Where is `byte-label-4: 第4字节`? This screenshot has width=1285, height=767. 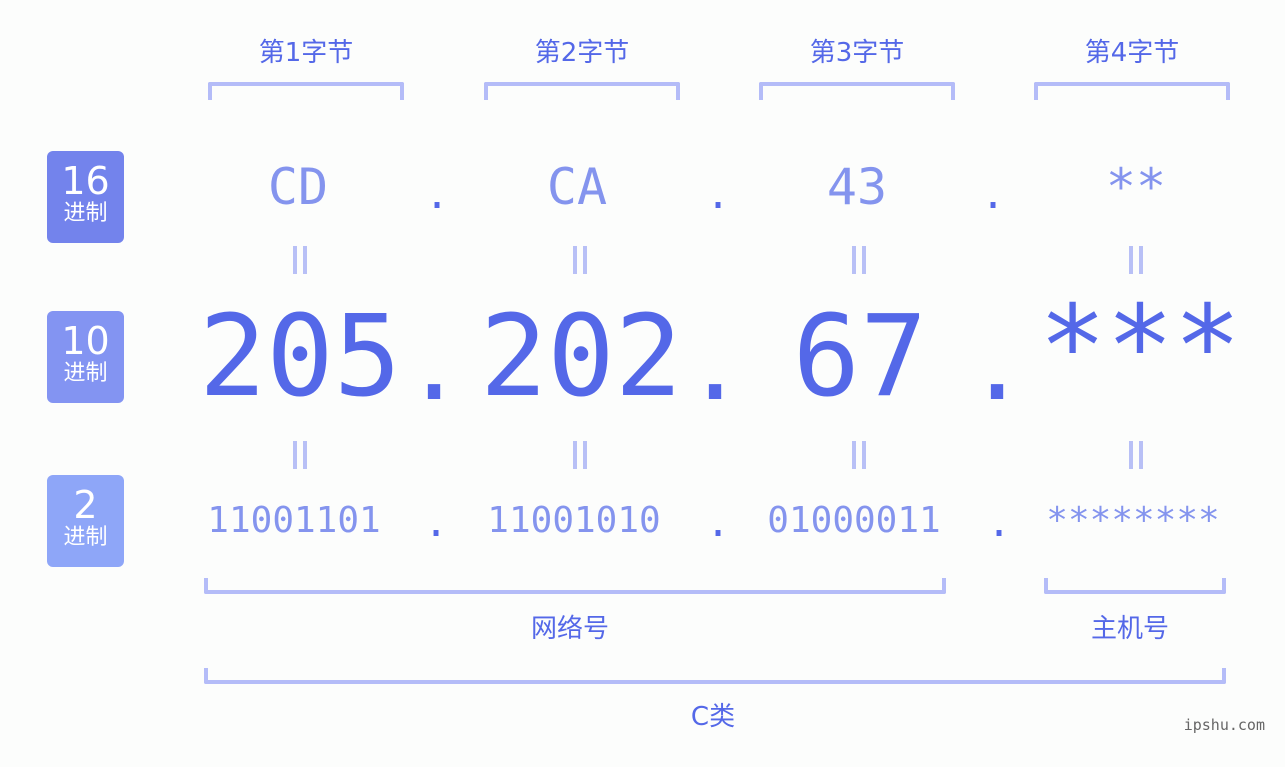
byte-label-4: 第4字节 is located at coordinates (1132, 53).